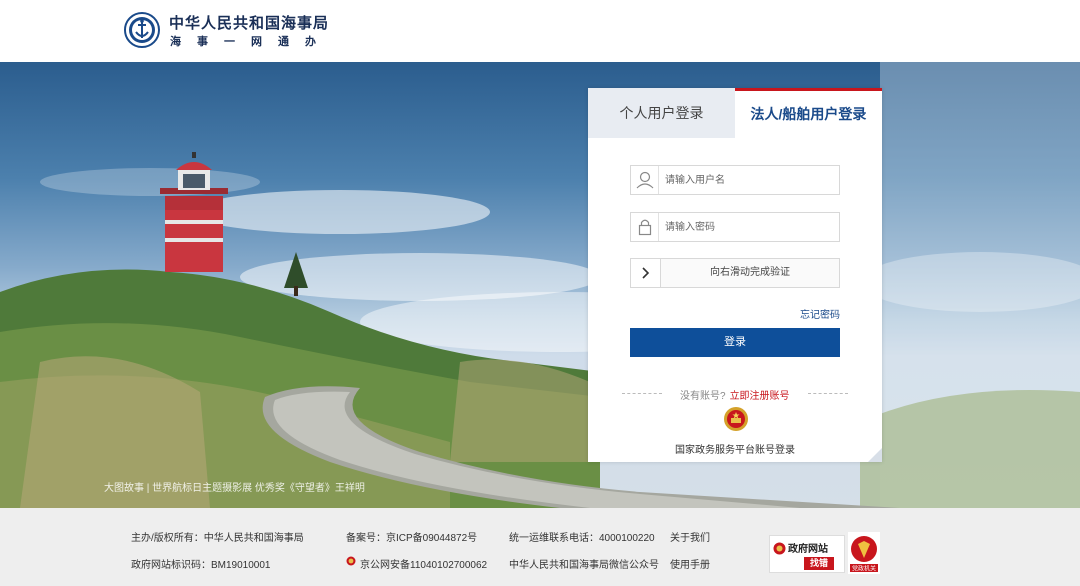 This screenshot has width=1080, height=586. I want to click on badge-title: 政府网站, so click(808, 549).